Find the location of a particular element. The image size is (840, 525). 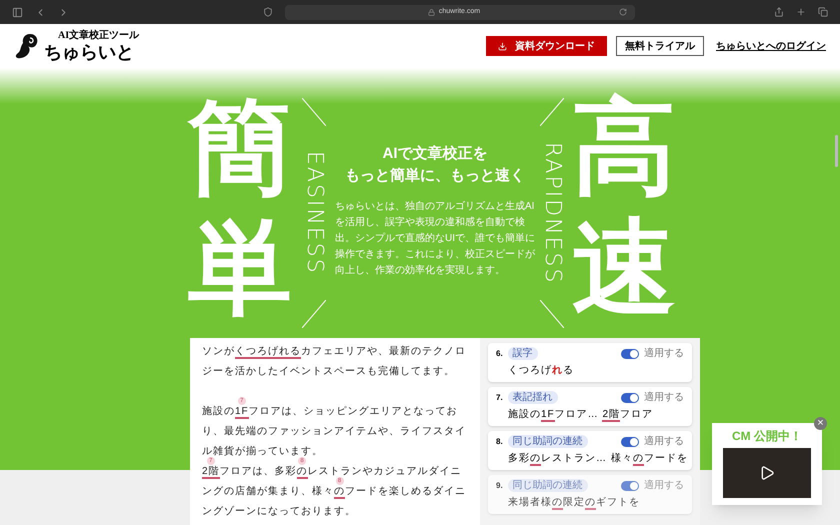

suggestion-card: 9. 同じ助詞の連続 適用する 来場者様の限定の ギフトを is located at coordinates (590, 494).